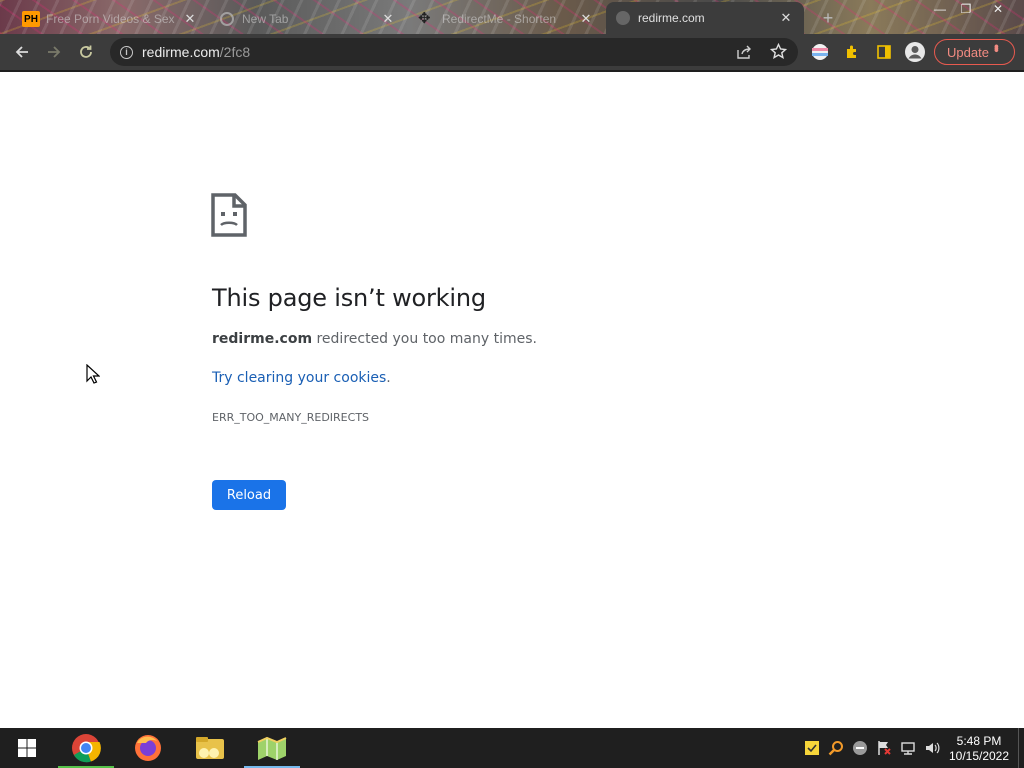 This screenshot has height=768, width=1024. I want to click on tab-1: PH Free Porn Videos & Sex ✕, so click(110, 19).